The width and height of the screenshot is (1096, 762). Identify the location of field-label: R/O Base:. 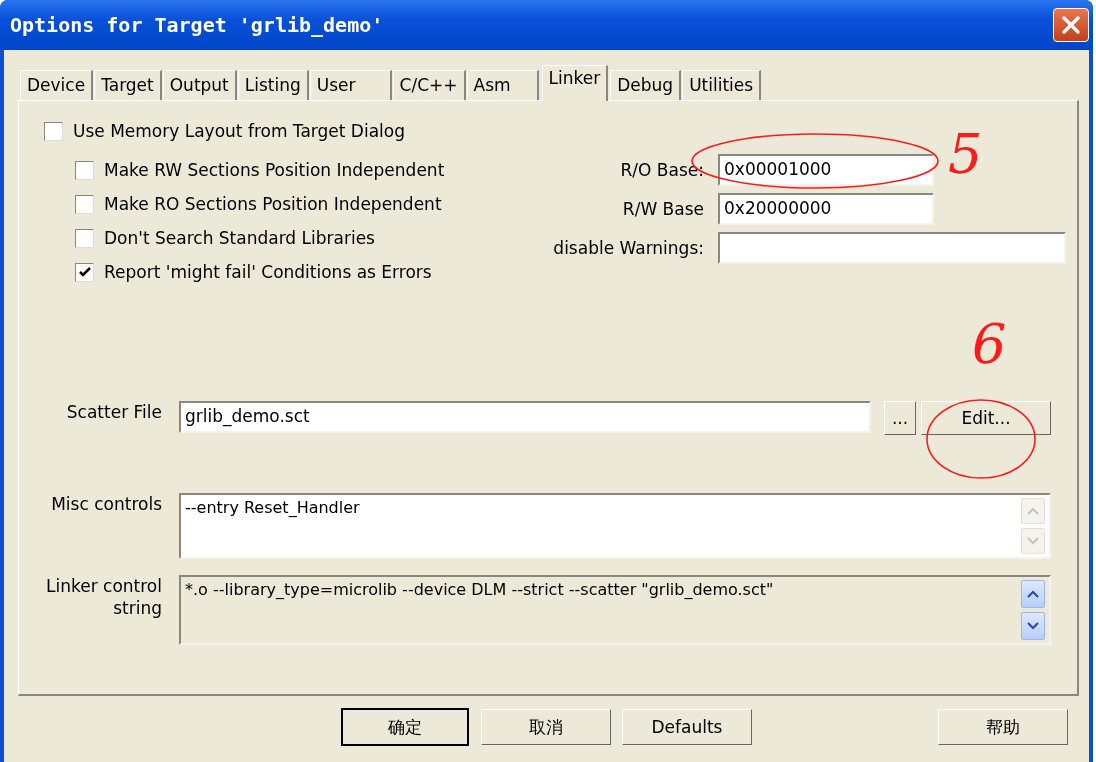
(661, 170).